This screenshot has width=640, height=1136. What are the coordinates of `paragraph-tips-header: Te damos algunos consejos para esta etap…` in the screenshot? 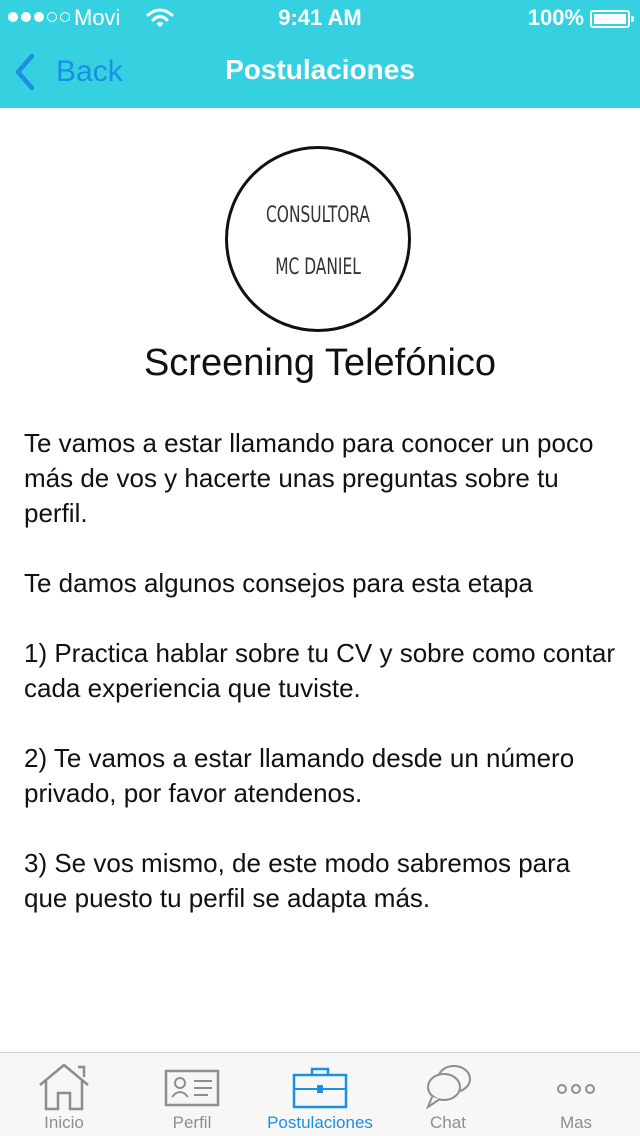 It's located at (278, 583).